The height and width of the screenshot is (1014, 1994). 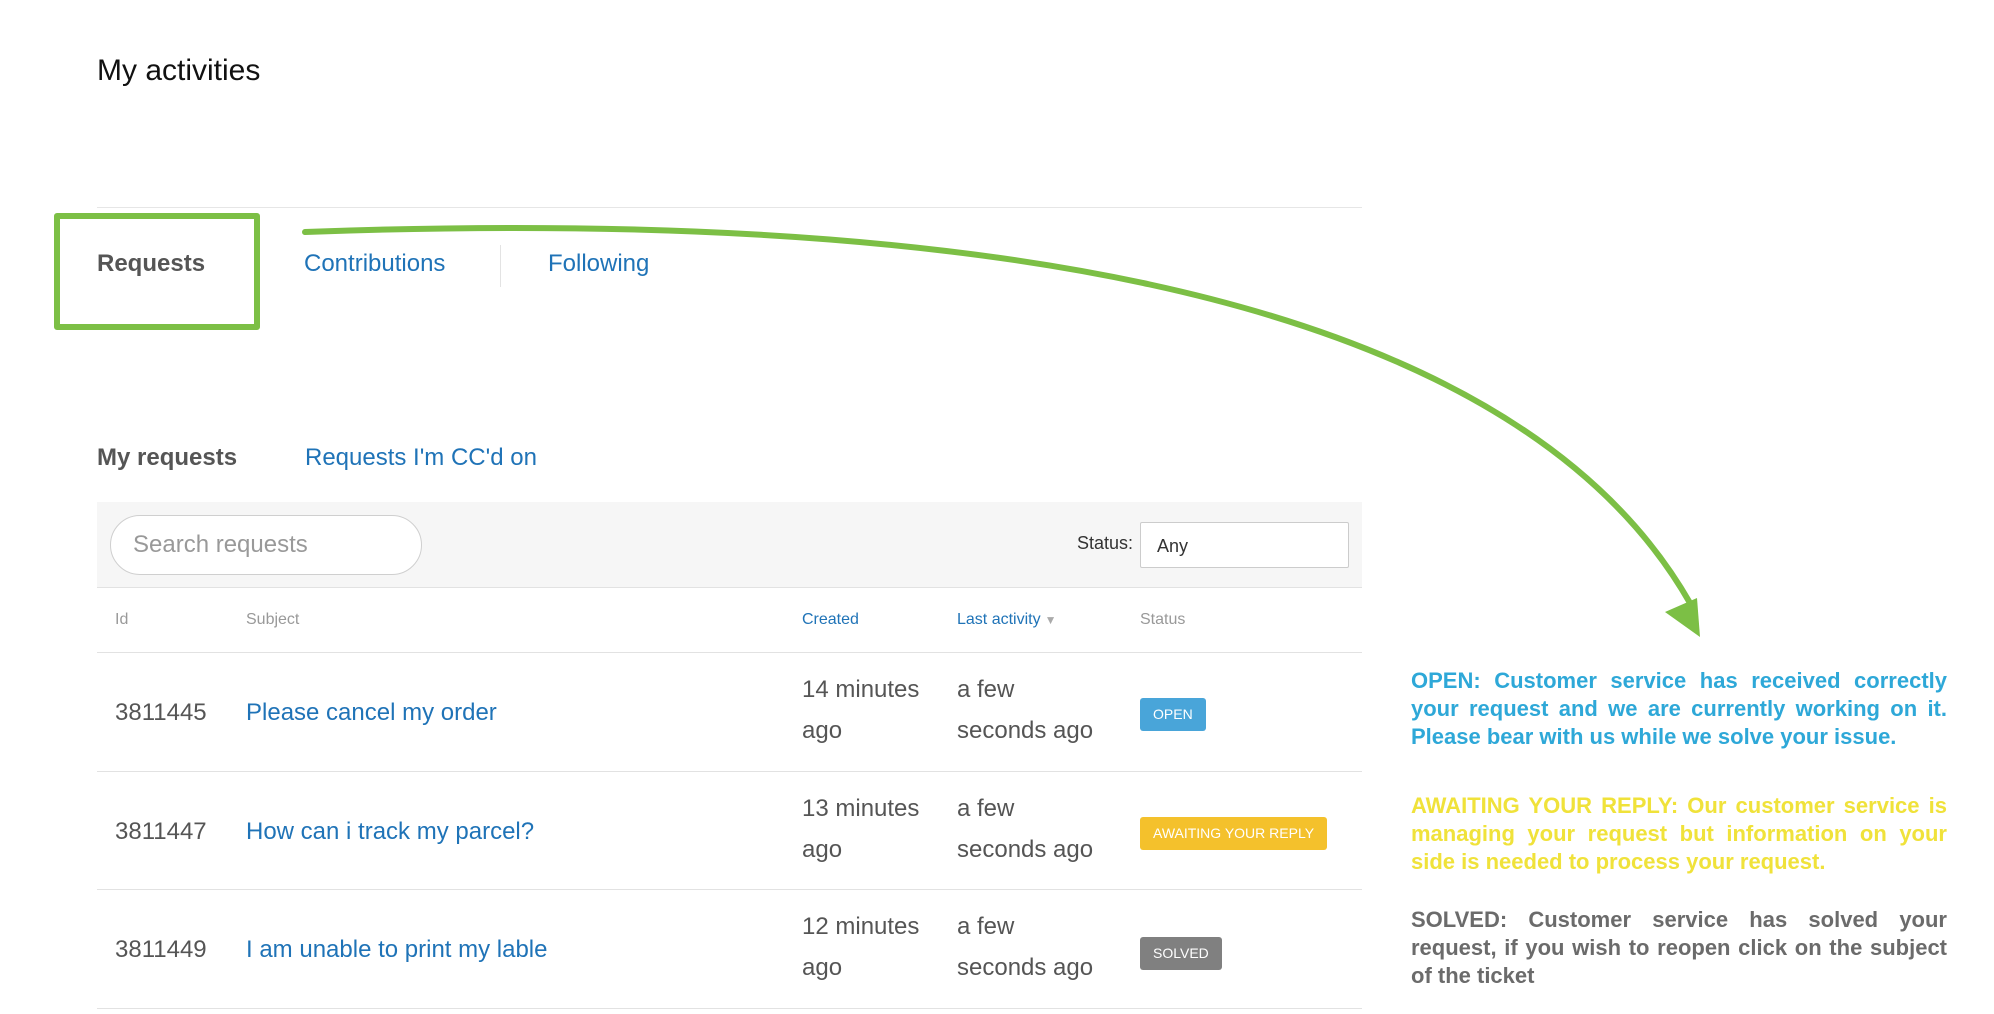 What do you see at coordinates (167, 458) in the screenshot?
I see `subtab-my-requests: My requests` at bounding box center [167, 458].